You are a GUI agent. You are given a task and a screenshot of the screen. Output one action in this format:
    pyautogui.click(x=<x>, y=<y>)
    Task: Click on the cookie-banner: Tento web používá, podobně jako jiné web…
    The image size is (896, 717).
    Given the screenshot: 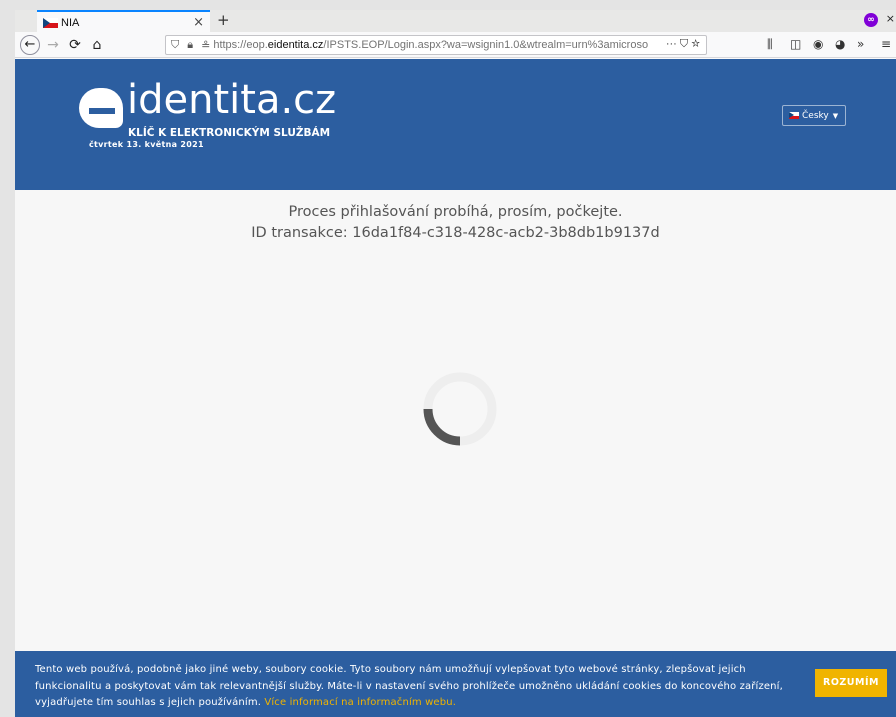 What is the action you would take?
    pyautogui.click(x=455, y=684)
    